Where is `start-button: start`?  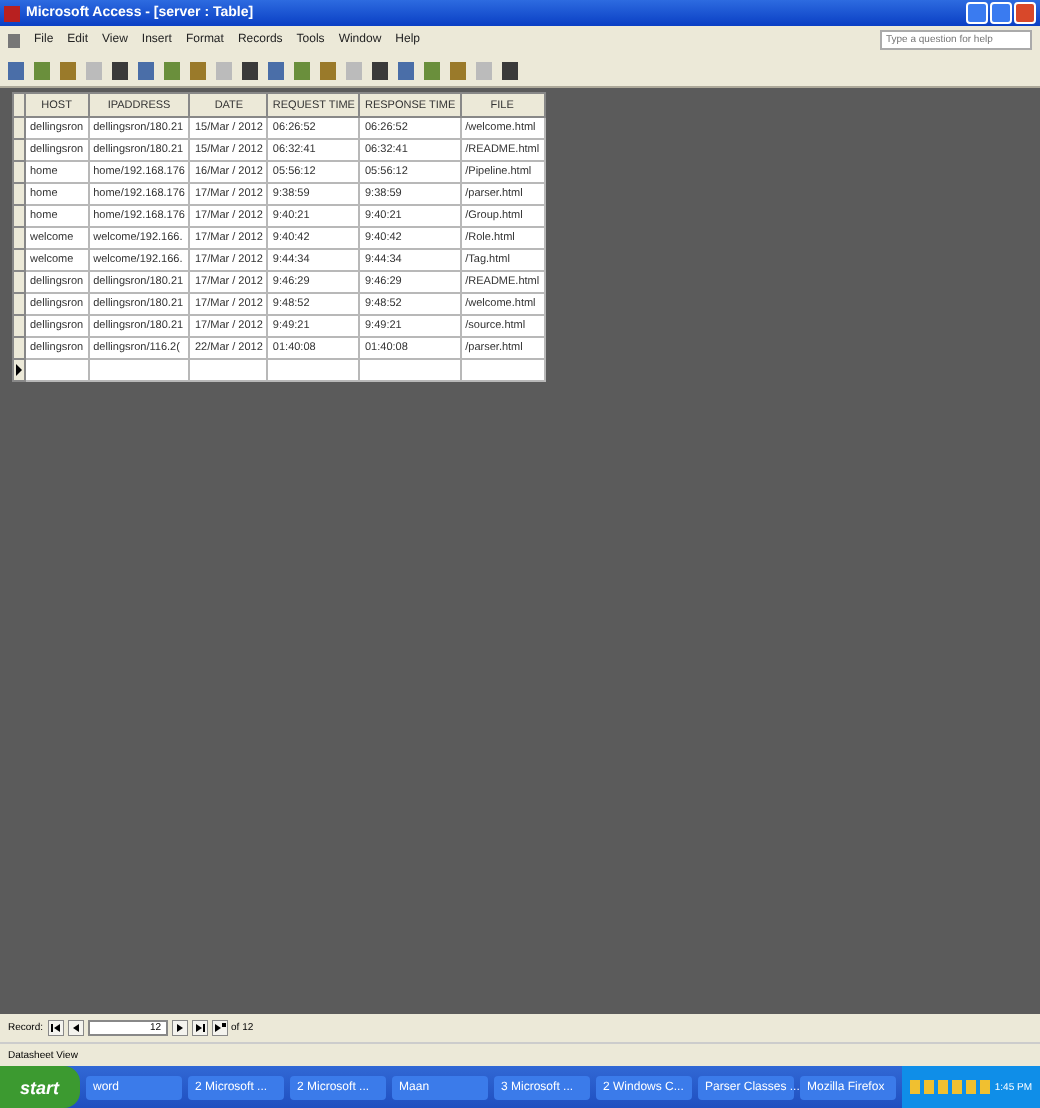 start-button: start is located at coordinates (40, 1087).